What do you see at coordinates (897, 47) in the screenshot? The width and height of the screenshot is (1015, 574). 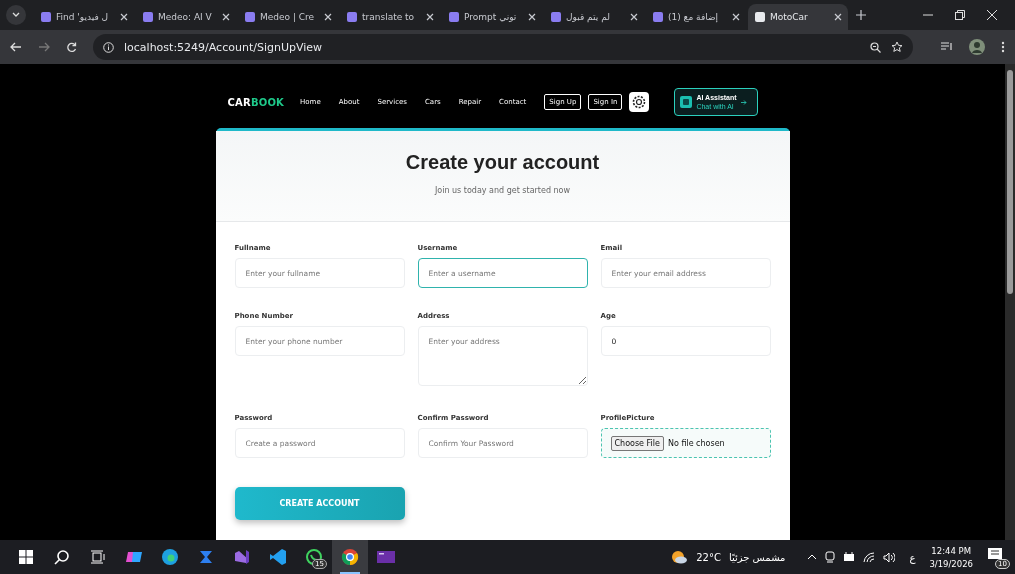 I see `star-icon` at bounding box center [897, 47].